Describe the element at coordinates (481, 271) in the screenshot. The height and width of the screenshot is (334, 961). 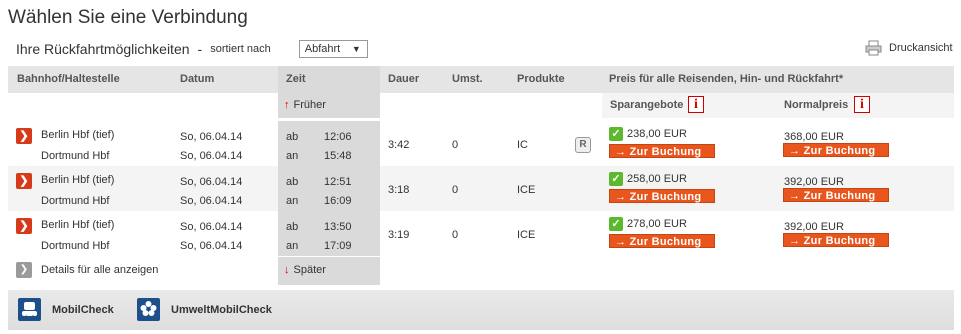
I see `table-footer: ❯ Details für alle anzeigen ↓ Später` at that location.